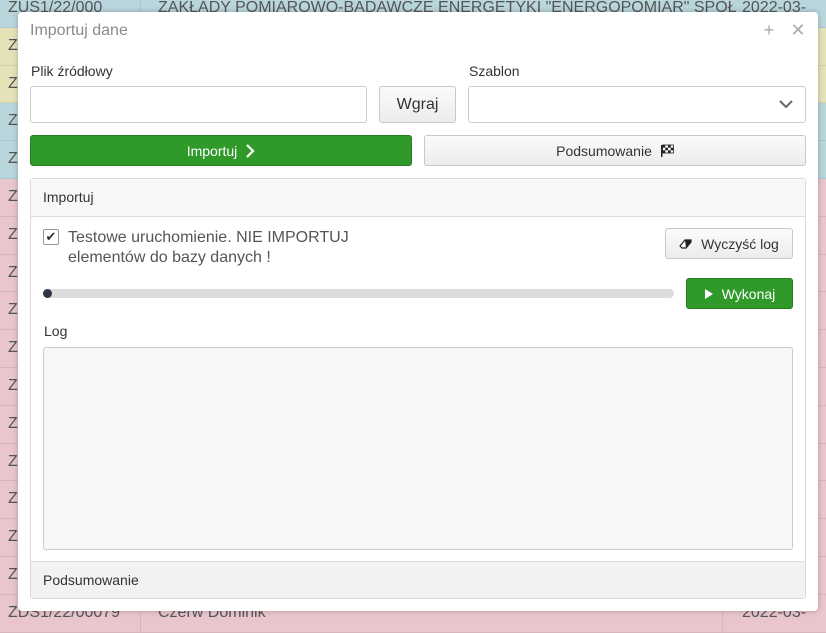  Describe the element at coordinates (47, 293) in the screenshot. I see `progress-fill` at that location.